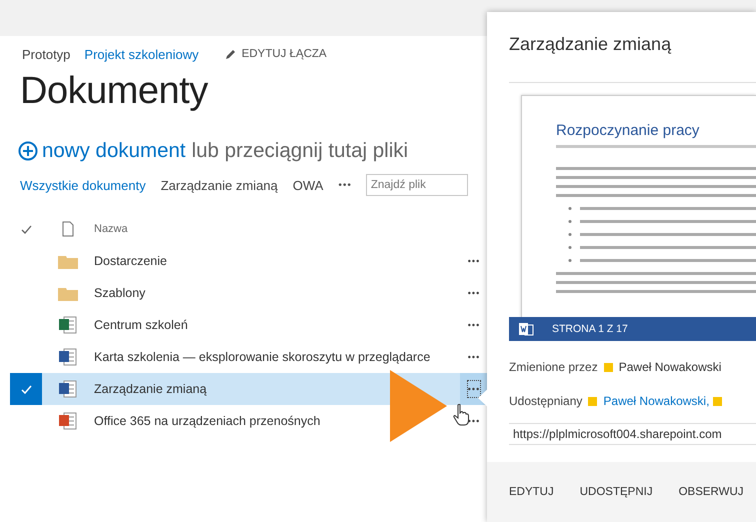 The height and width of the screenshot is (522, 756). What do you see at coordinates (208, 421) in the screenshot?
I see `file-name: Office 365 na urządzeniach przenośnych` at bounding box center [208, 421].